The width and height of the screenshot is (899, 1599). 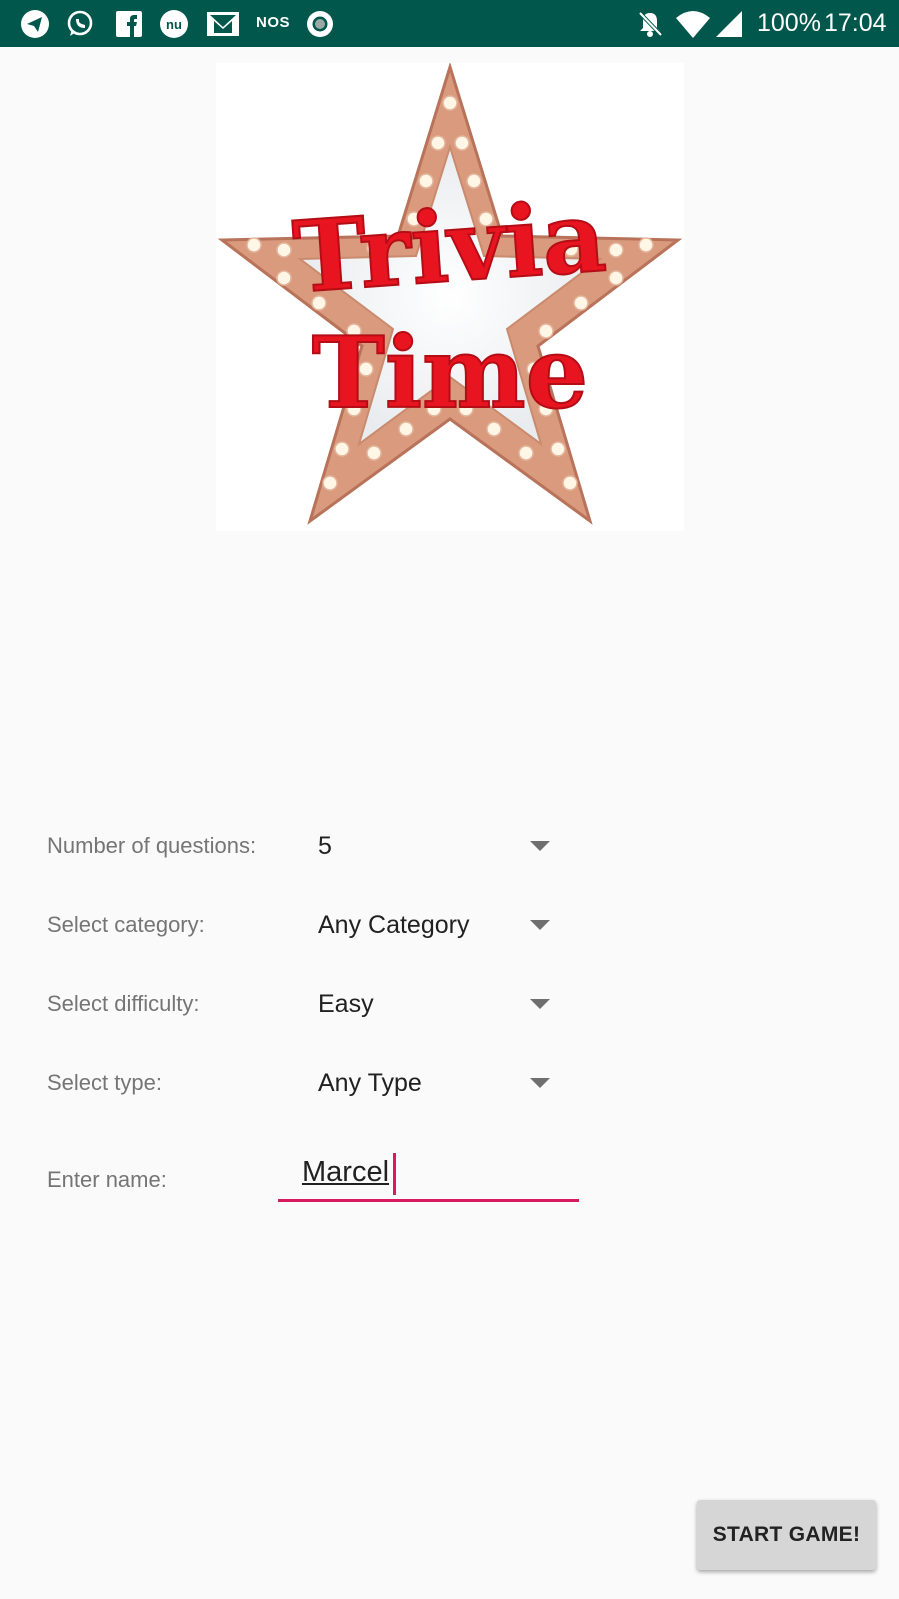 What do you see at coordinates (450, 373) in the screenshot?
I see `logo-title-line2: Time` at bounding box center [450, 373].